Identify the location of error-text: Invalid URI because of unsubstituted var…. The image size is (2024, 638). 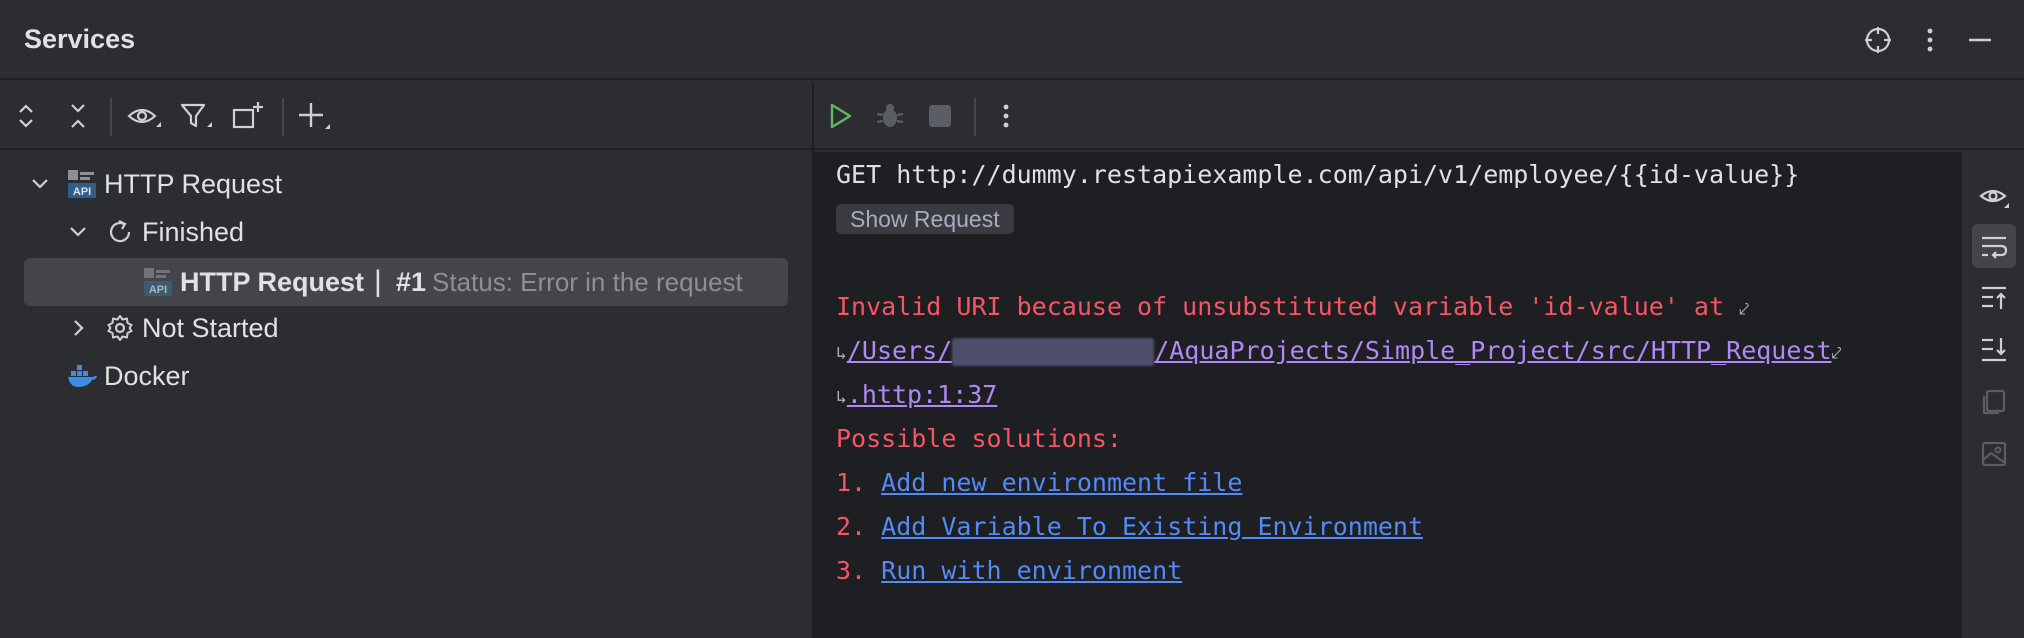
(1280, 306).